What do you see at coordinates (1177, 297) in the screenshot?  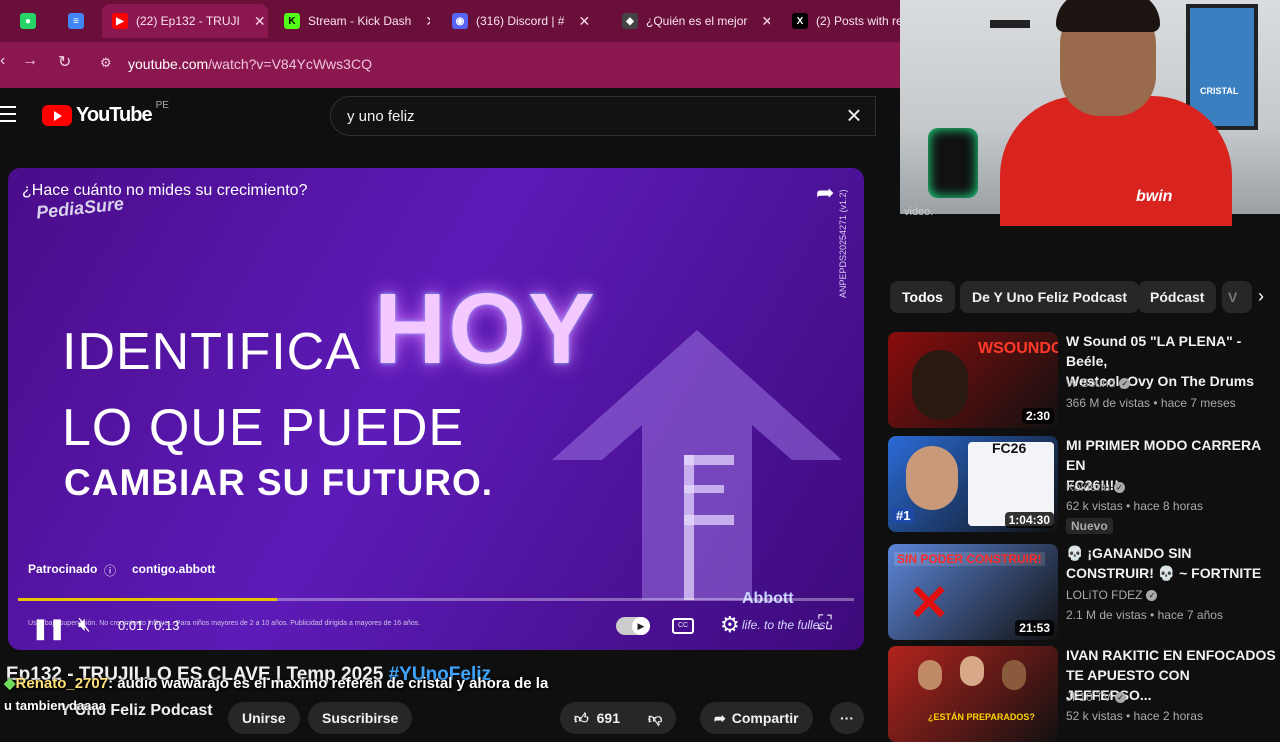 I see `chip-podcast: Pódcast` at bounding box center [1177, 297].